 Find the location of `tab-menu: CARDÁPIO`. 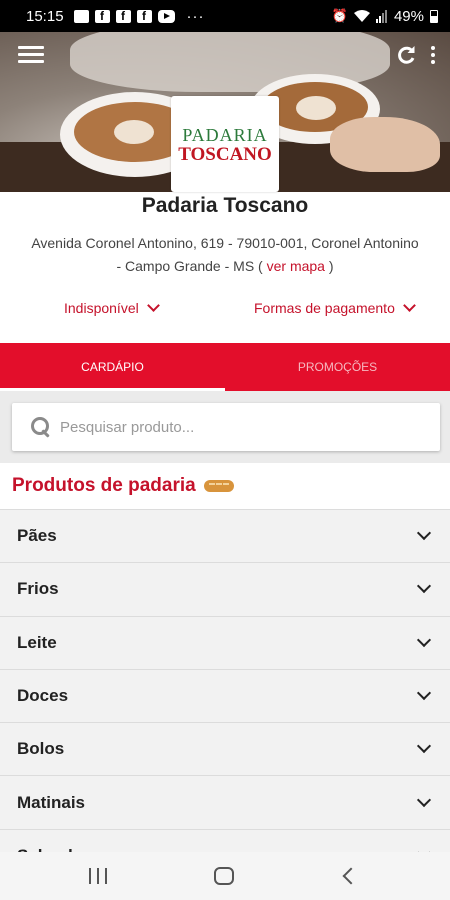

tab-menu: CARDÁPIO is located at coordinates (112, 367).